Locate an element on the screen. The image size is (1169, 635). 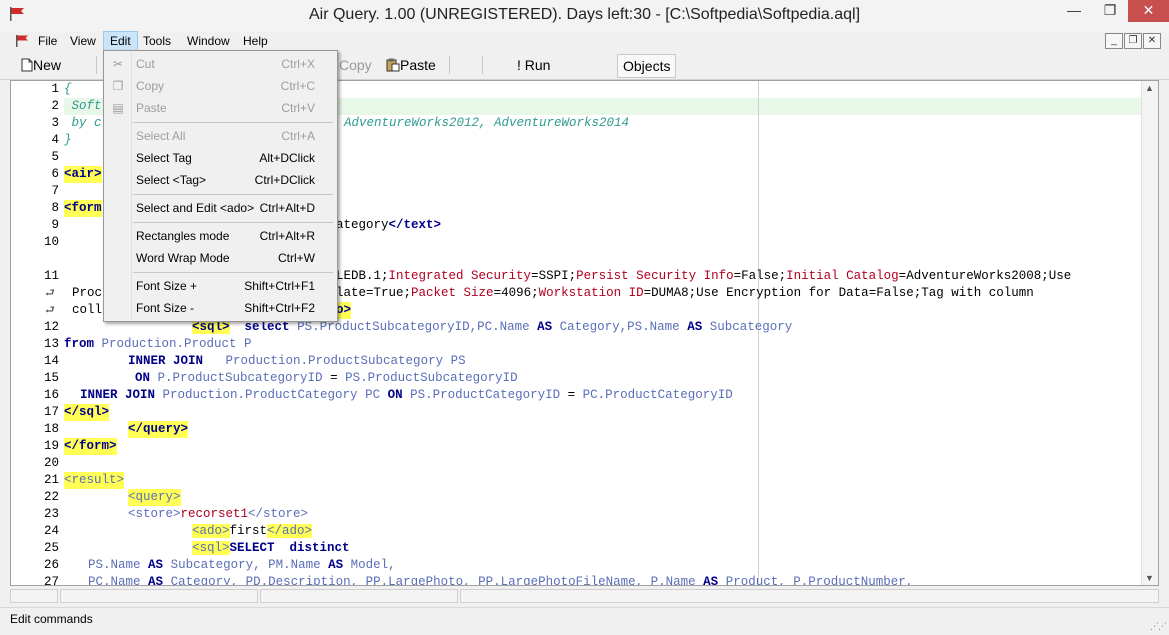
line-number: 21 is located at coordinates (51, 480).